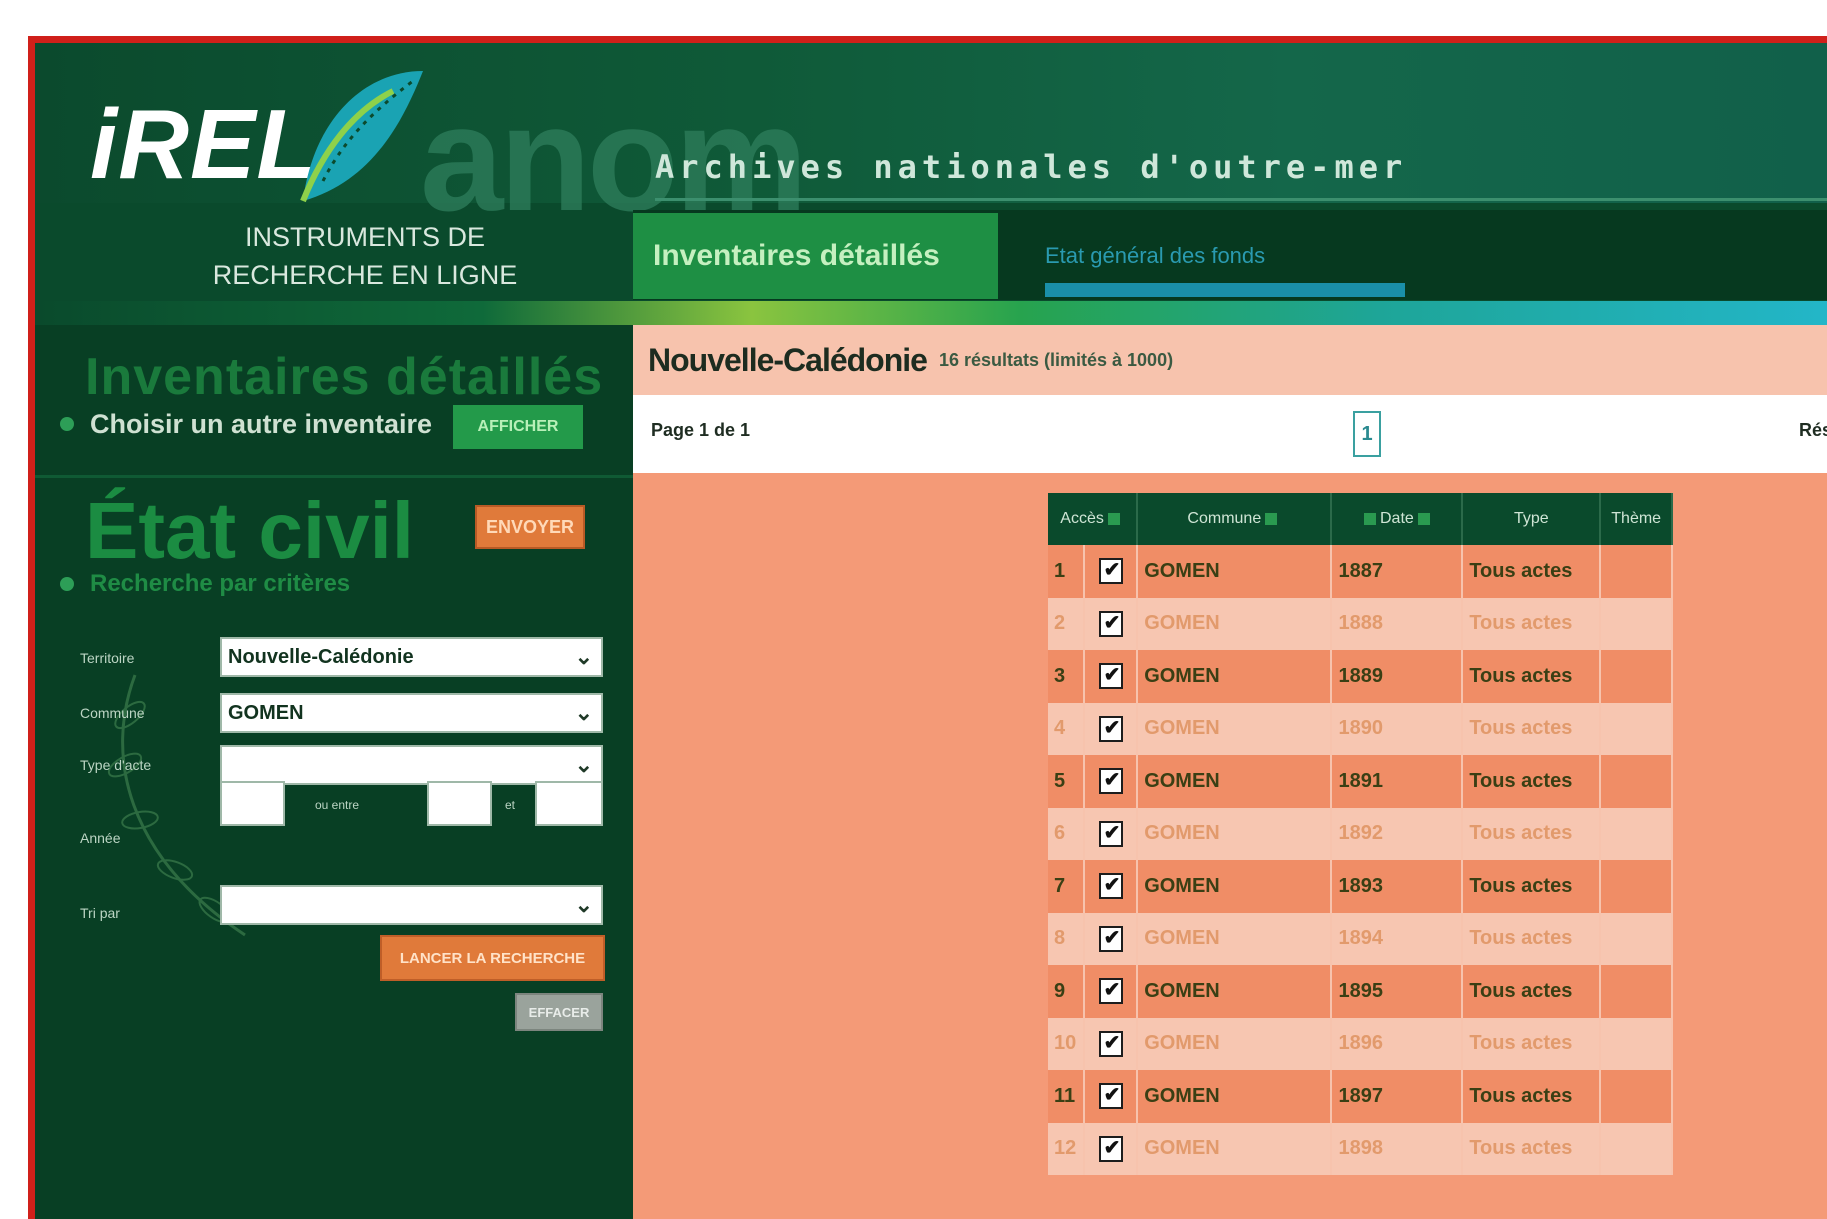 The height and width of the screenshot is (1219, 1827). Describe the element at coordinates (411, 713) in the screenshot. I see `commune-select: GOMEN ⌄` at that location.